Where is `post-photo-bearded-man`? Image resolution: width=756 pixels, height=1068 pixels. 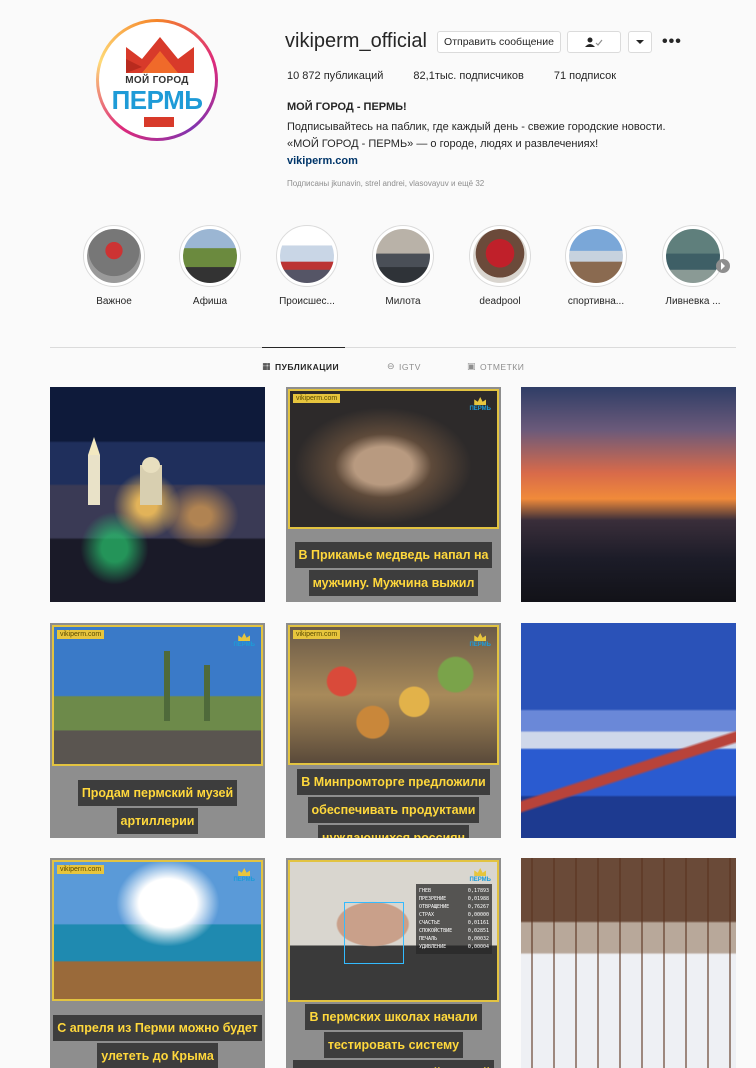 post-photo-bearded-man is located at coordinates (393, 459).